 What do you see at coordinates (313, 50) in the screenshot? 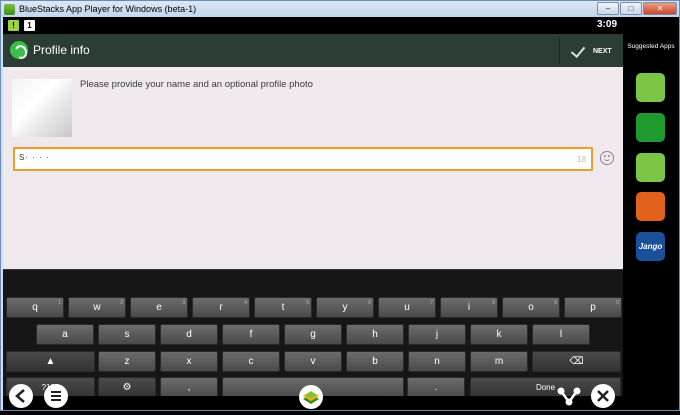
I see `action-bar: Profile info NEXT` at bounding box center [313, 50].